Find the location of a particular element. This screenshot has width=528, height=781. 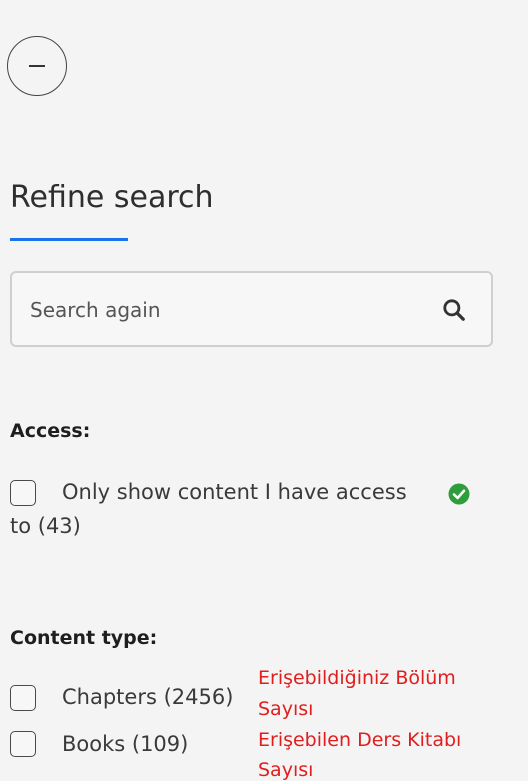

minus-icon is located at coordinates (37, 66).